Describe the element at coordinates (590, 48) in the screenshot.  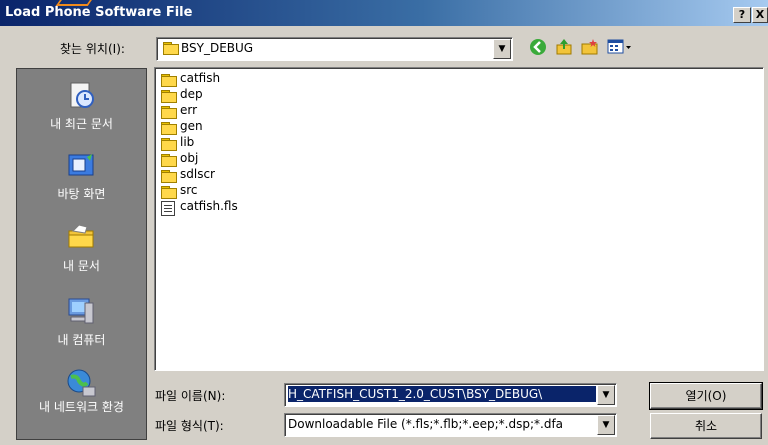
I see `new-folder-icon` at that location.